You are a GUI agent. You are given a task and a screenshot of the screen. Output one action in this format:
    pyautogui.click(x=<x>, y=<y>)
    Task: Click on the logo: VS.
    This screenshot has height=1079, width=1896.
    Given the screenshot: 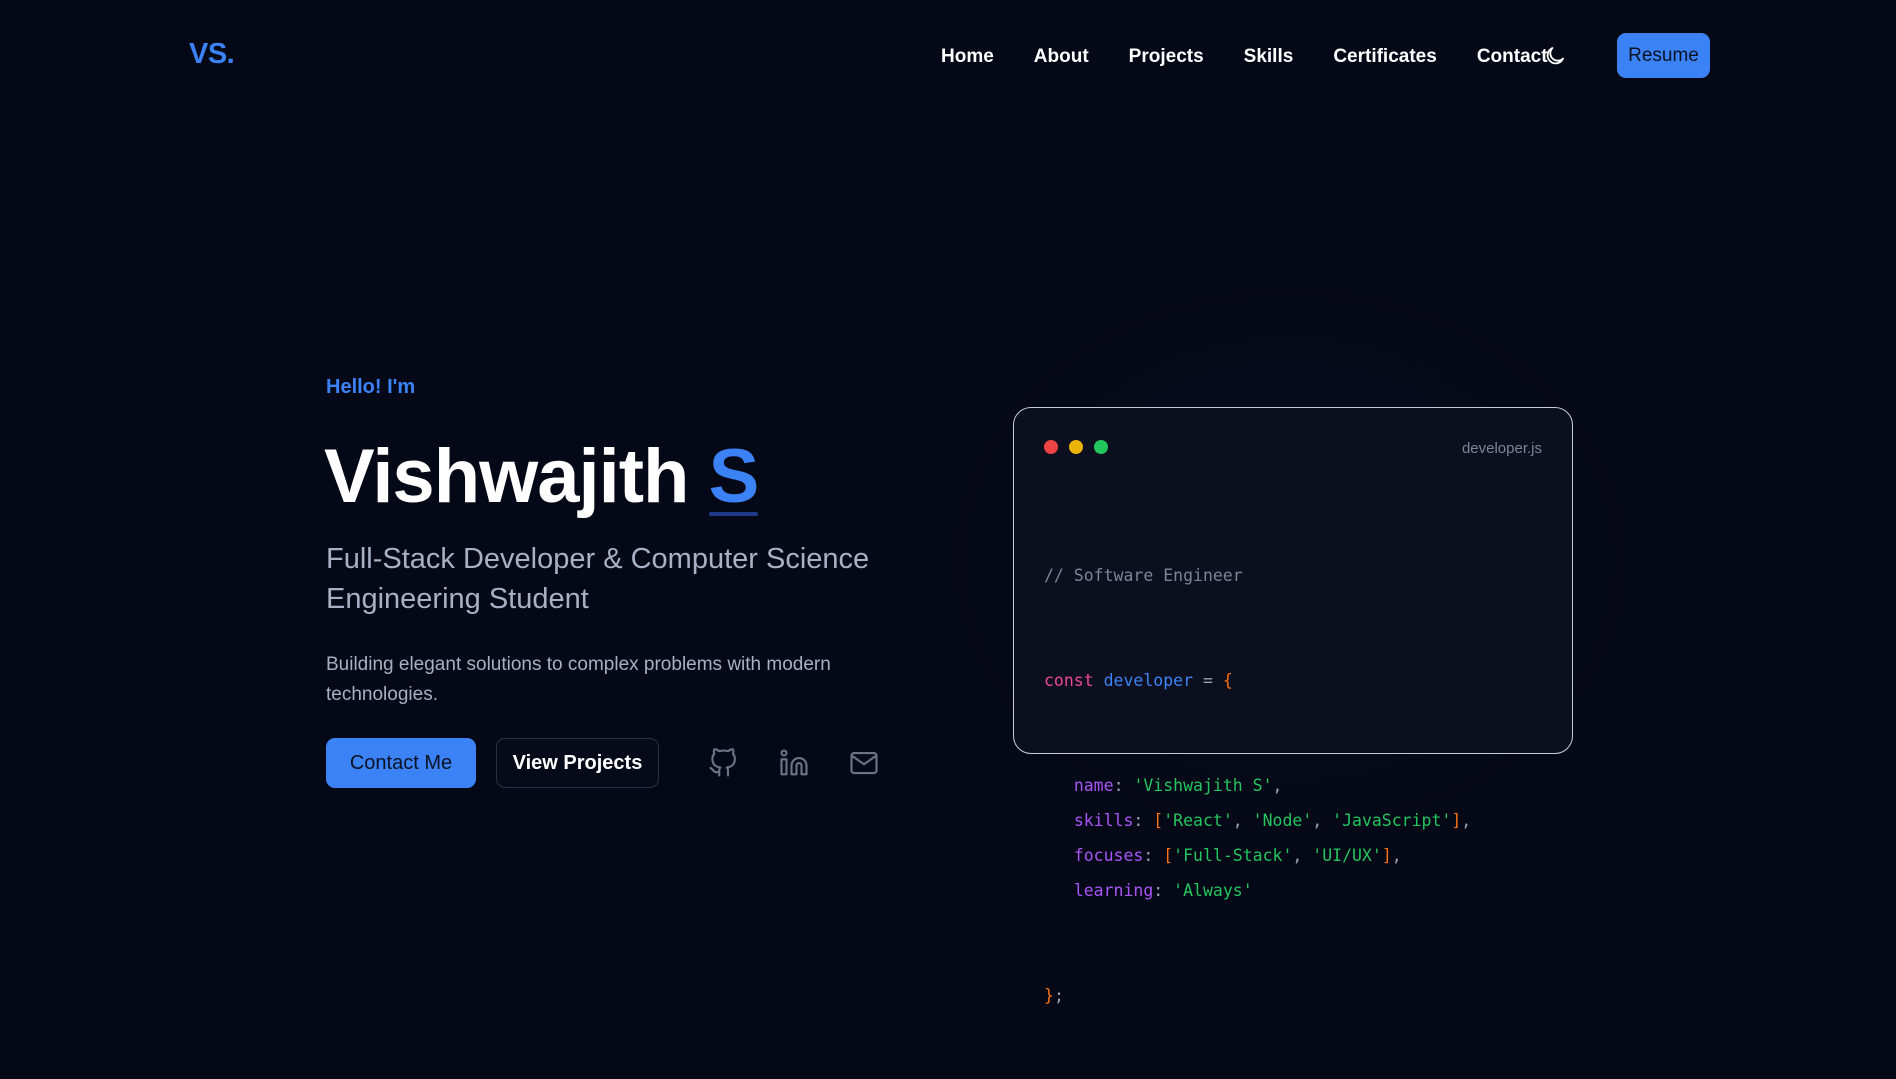 What is the action you would take?
    pyautogui.click(x=212, y=54)
    